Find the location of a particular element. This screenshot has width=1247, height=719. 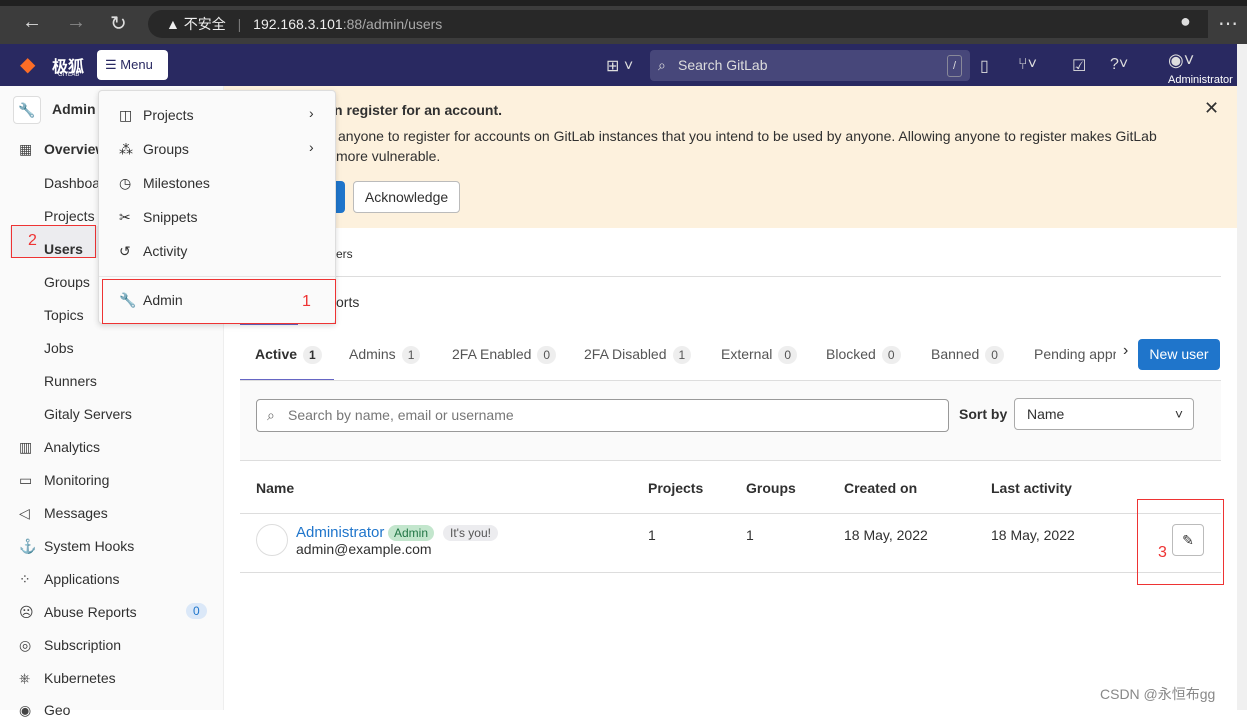

todo-icon: ☑ is located at coordinates (1079, 66).